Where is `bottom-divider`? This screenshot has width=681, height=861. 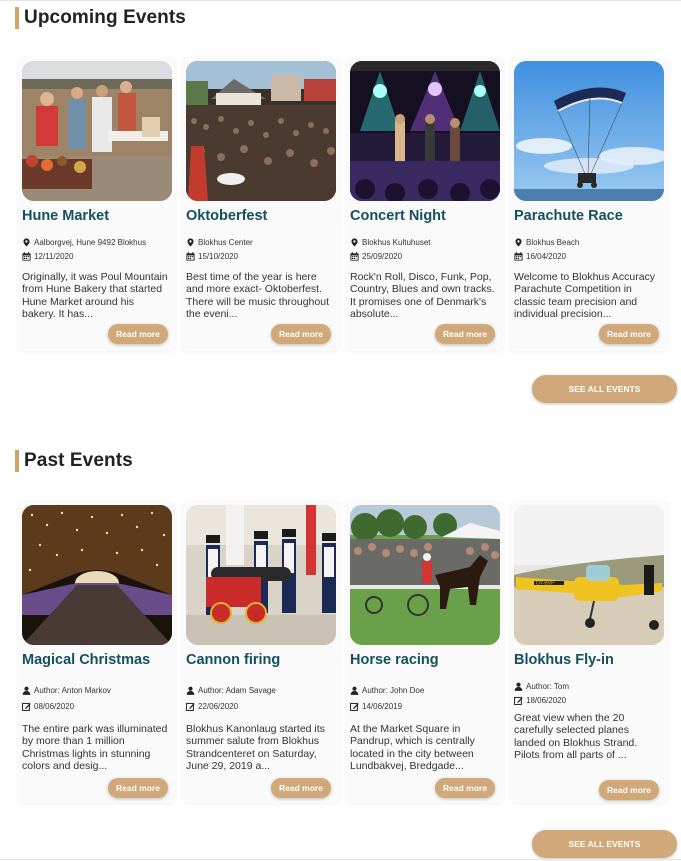
bottom-divider is located at coordinates (340, 859).